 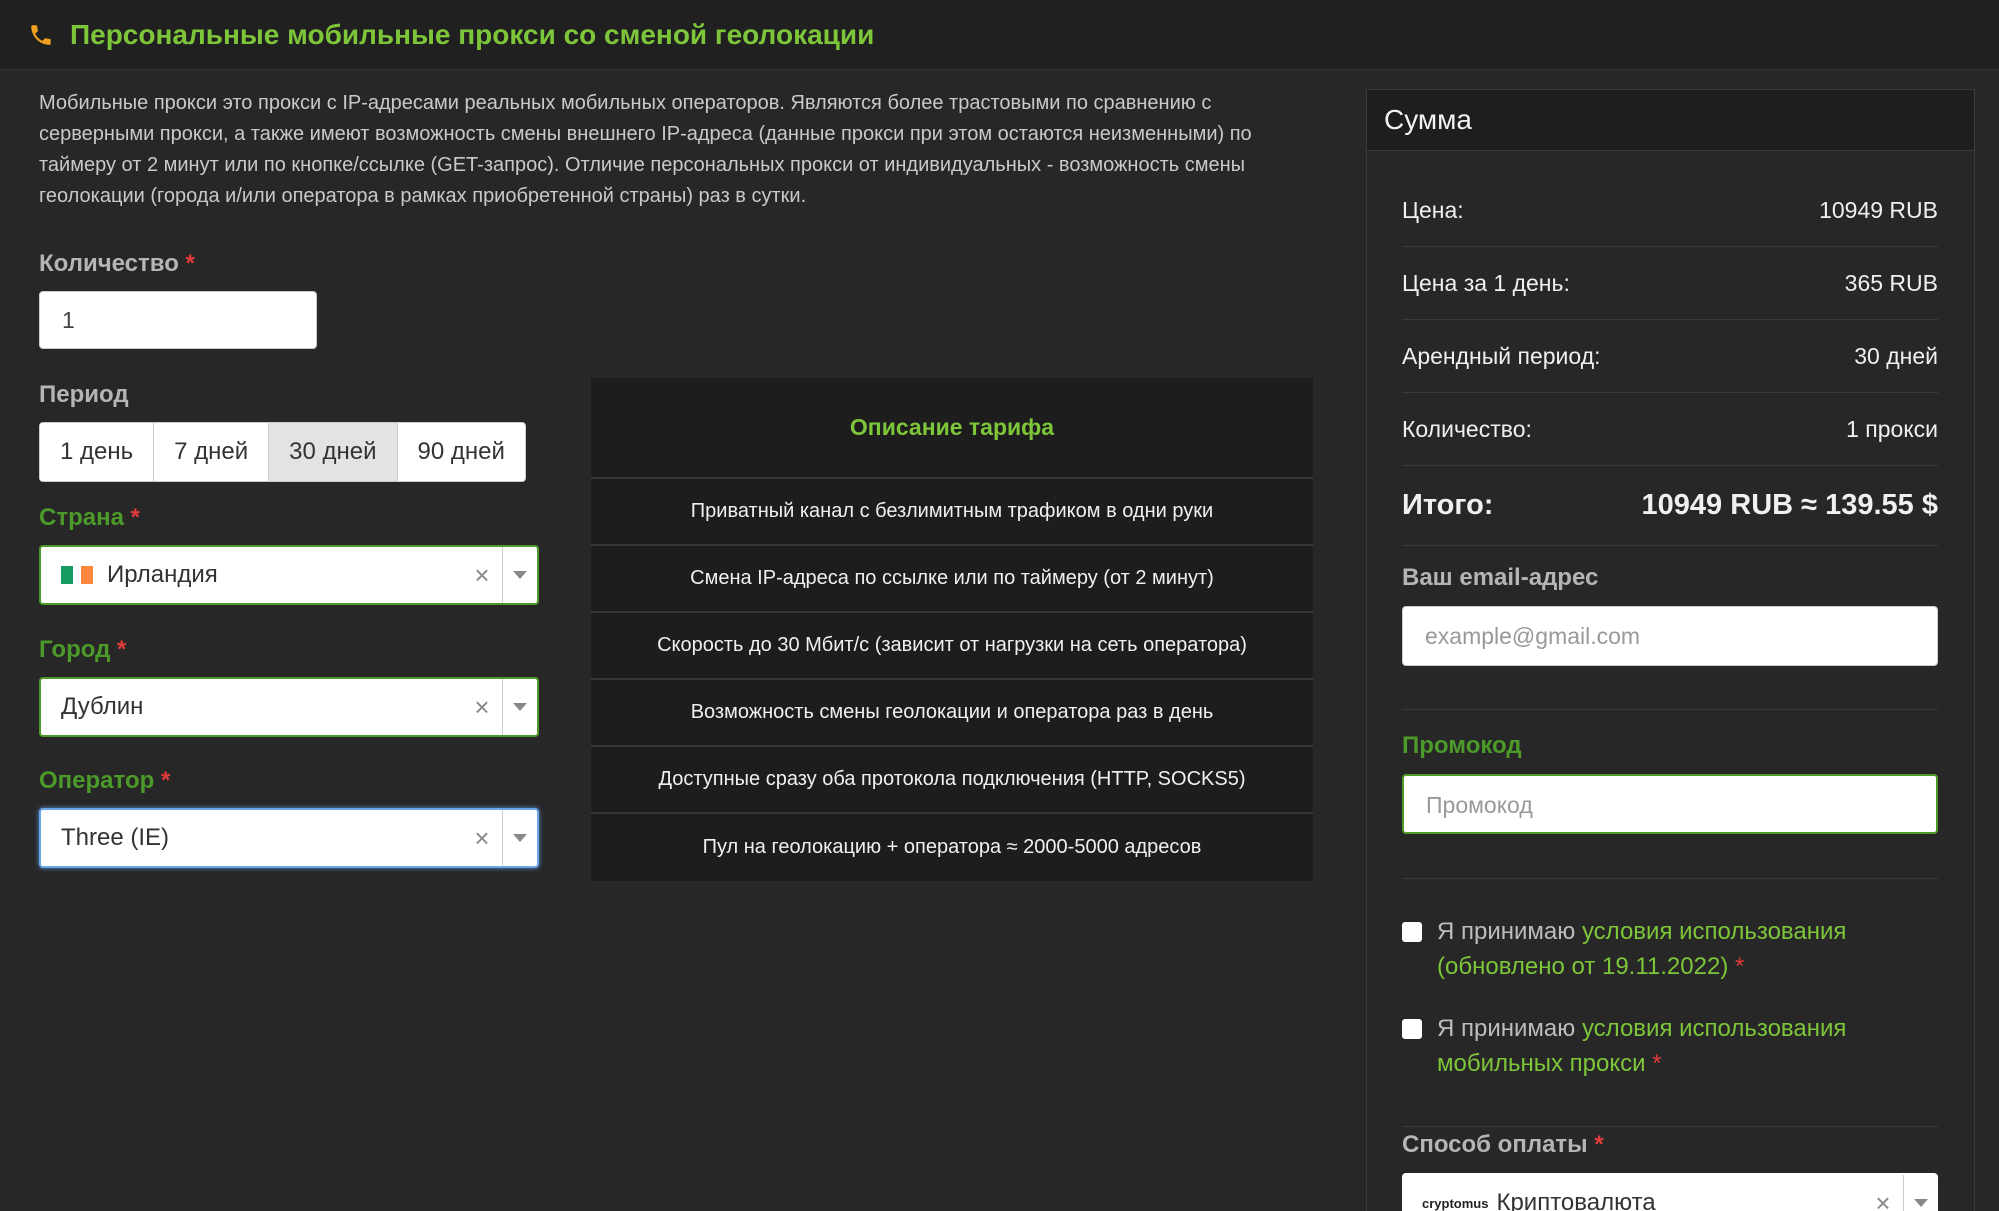 What do you see at coordinates (1892, 428) in the screenshot?
I see `qty-value: 1 прокси` at bounding box center [1892, 428].